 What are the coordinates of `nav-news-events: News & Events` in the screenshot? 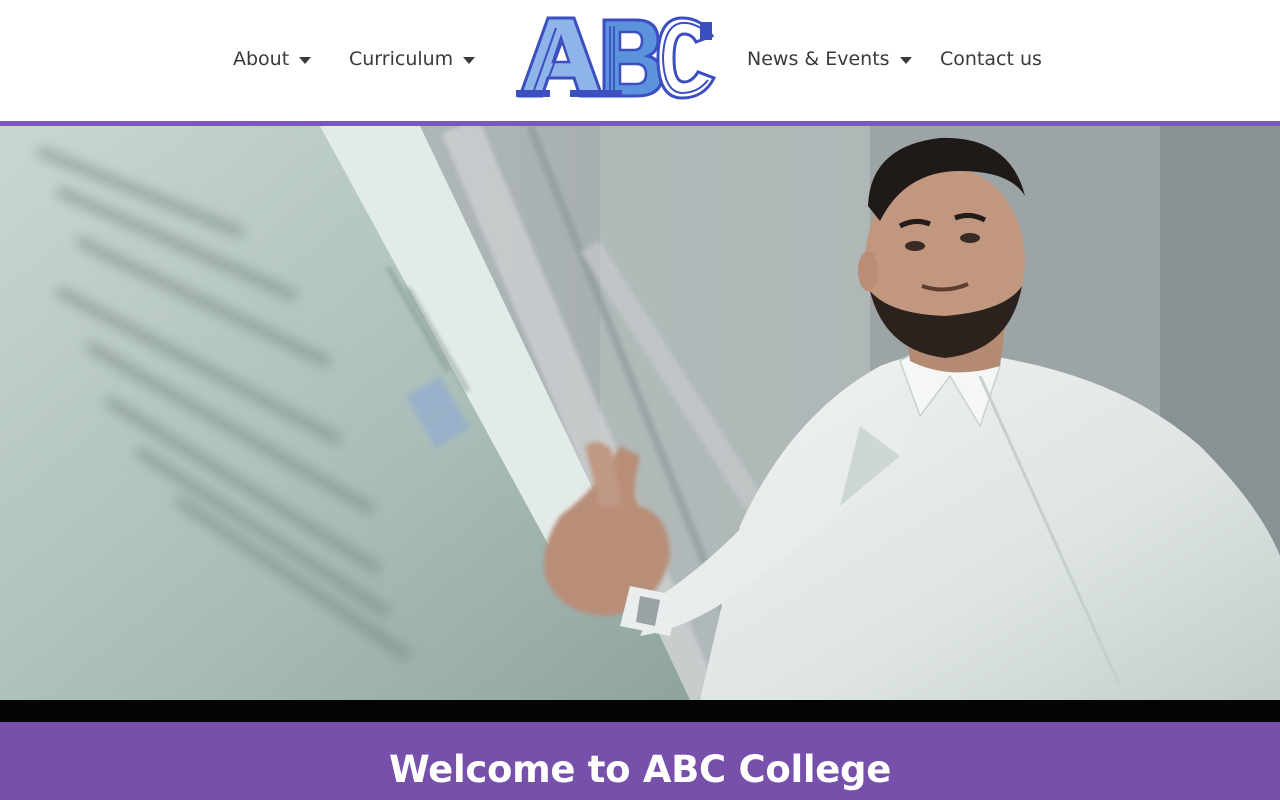 It's located at (829, 59).